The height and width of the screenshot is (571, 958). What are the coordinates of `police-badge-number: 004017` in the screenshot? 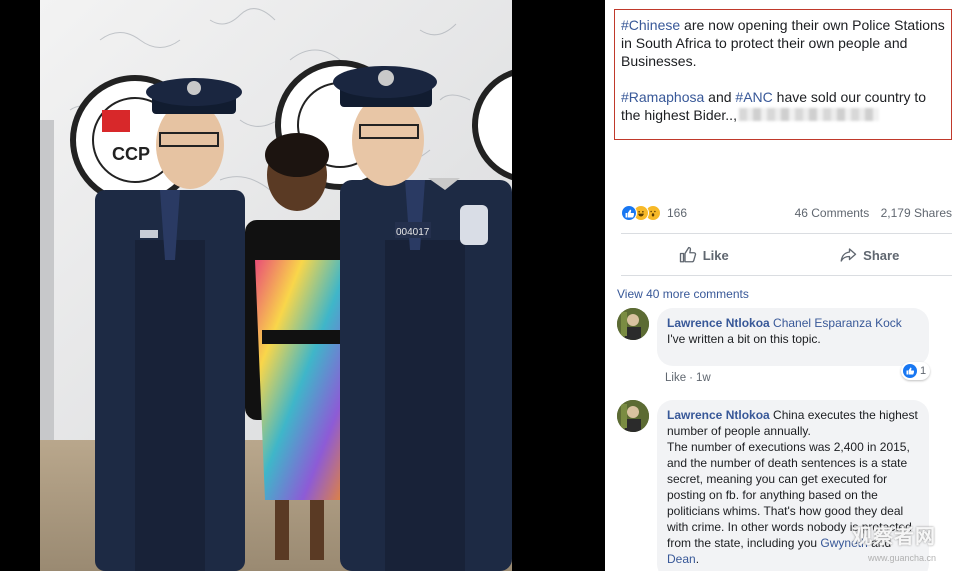 It's located at (413, 232).